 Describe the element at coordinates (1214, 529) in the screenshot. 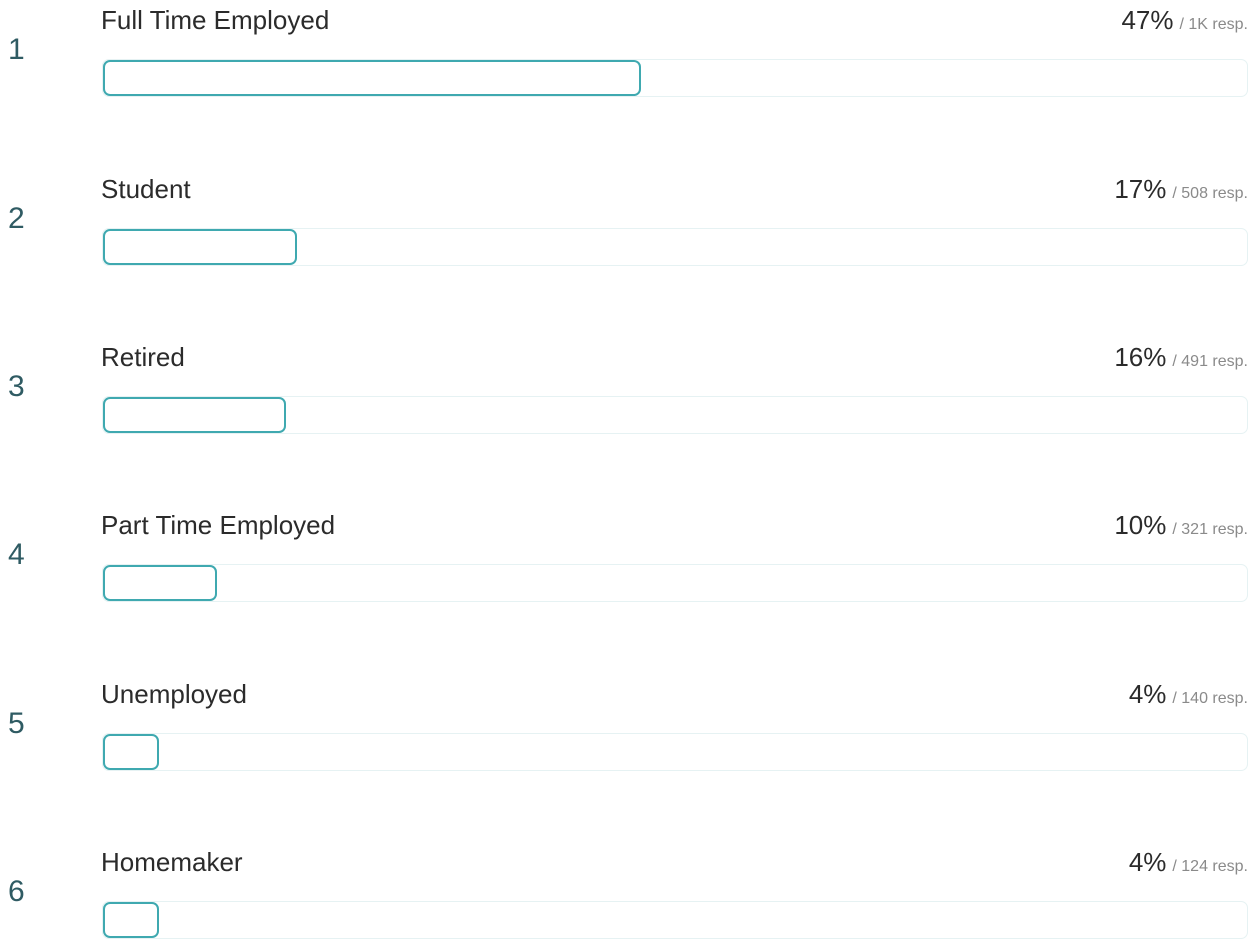

I see `response-count: 321 resp.` at that location.